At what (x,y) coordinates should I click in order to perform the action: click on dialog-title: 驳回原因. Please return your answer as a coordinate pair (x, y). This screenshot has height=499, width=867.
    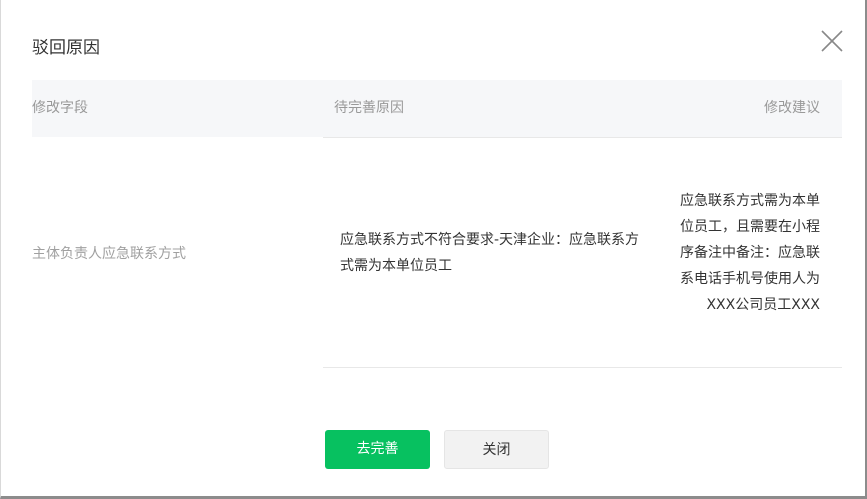
    Looking at the image, I should click on (66, 48).